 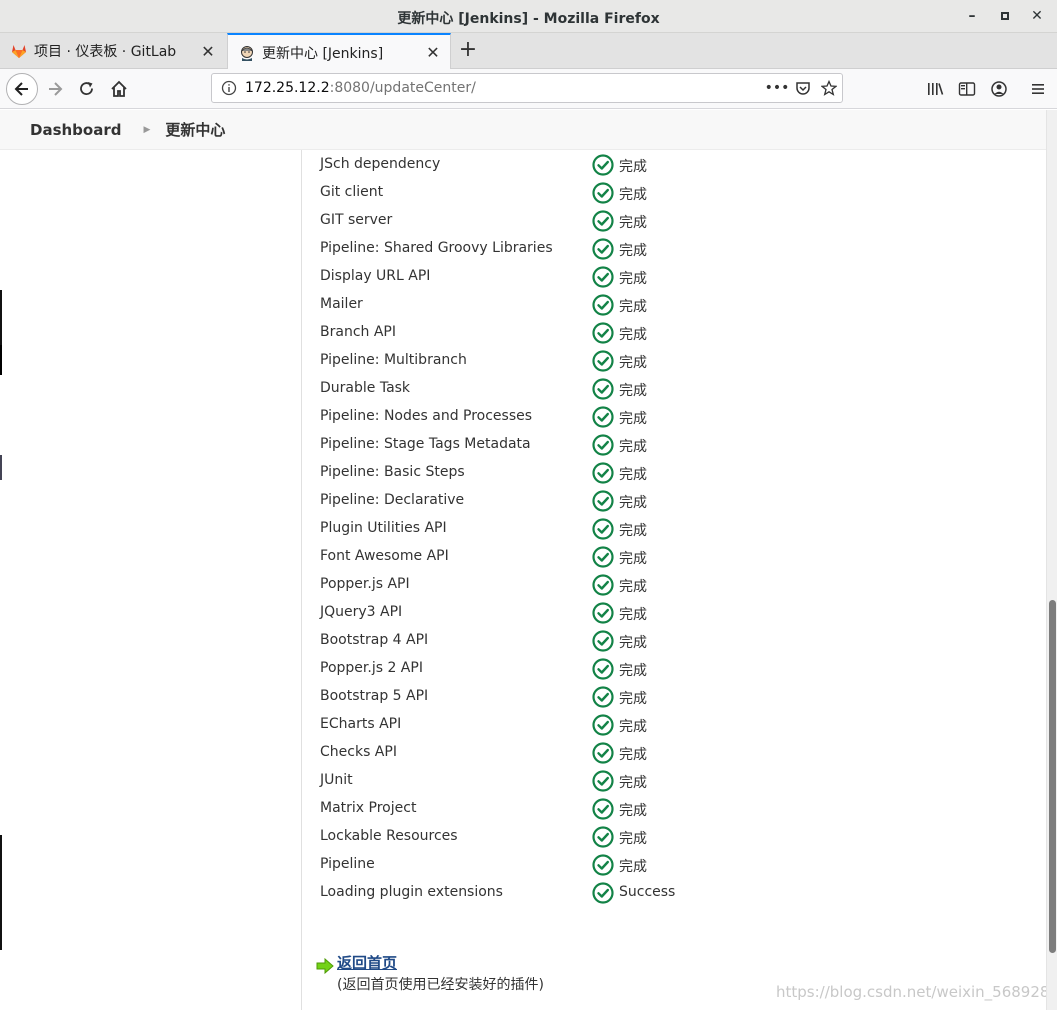 What do you see at coordinates (670, 725) in the screenshot?
I see `plugin-row: ECharts API 完成` at bounding box center [670, 725].